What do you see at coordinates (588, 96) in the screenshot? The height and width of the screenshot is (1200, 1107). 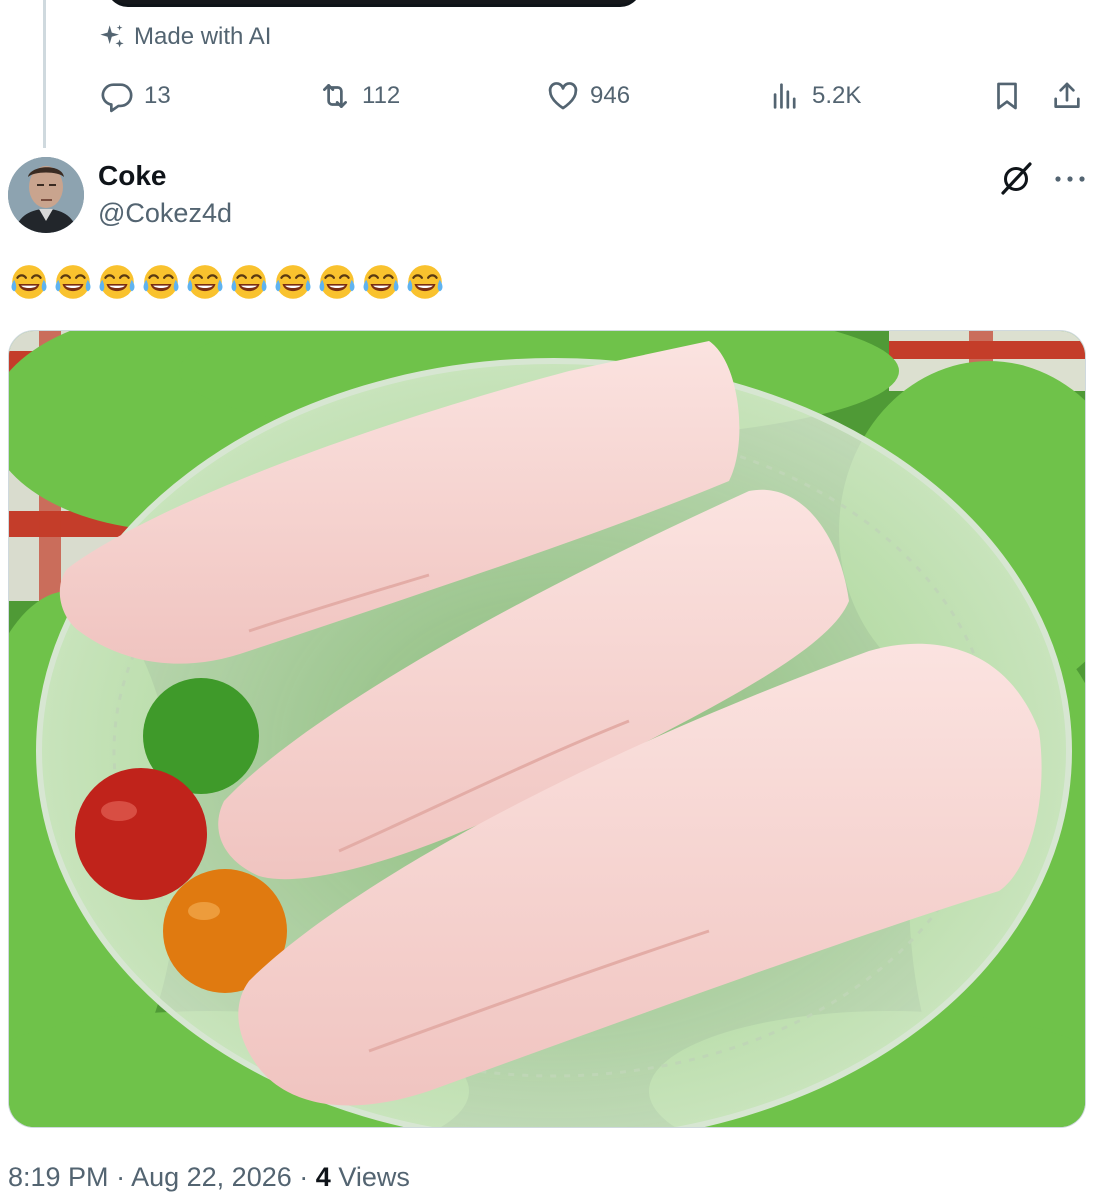 I see `like-button: 946` at bounding box center [588, 96].